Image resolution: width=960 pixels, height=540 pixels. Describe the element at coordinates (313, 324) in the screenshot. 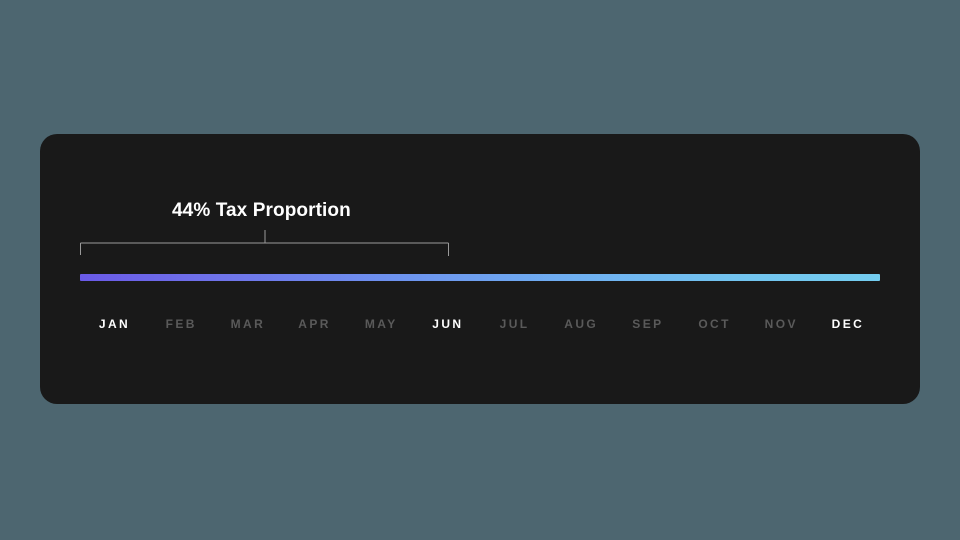

I see `month-label-apr: APR` at that location.